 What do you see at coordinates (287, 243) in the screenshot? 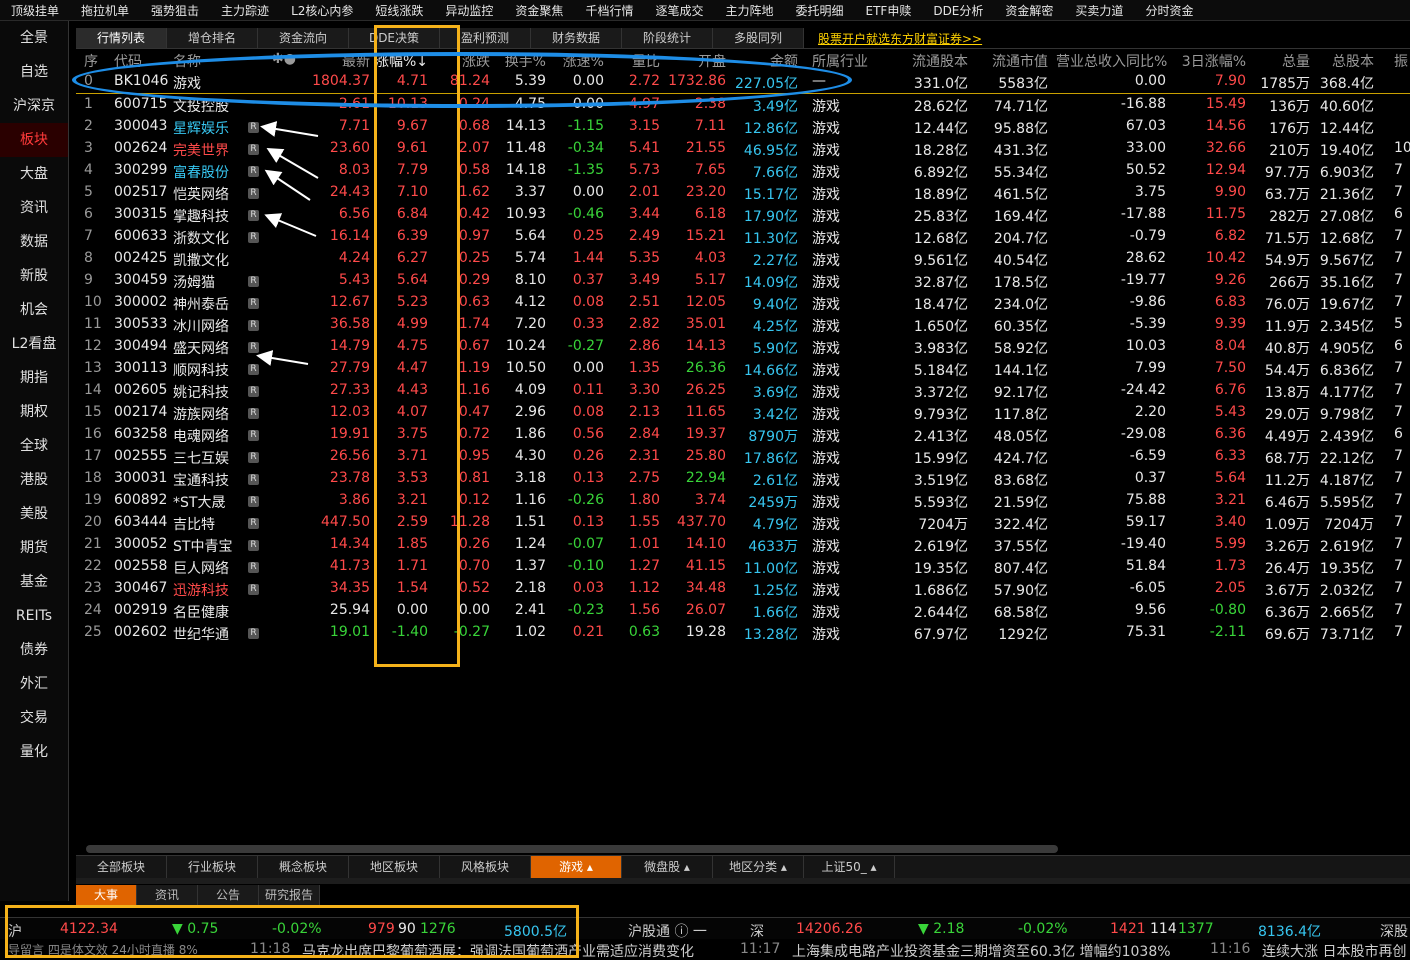
I see `annotation-arrows` at bounding box center [287, 243].